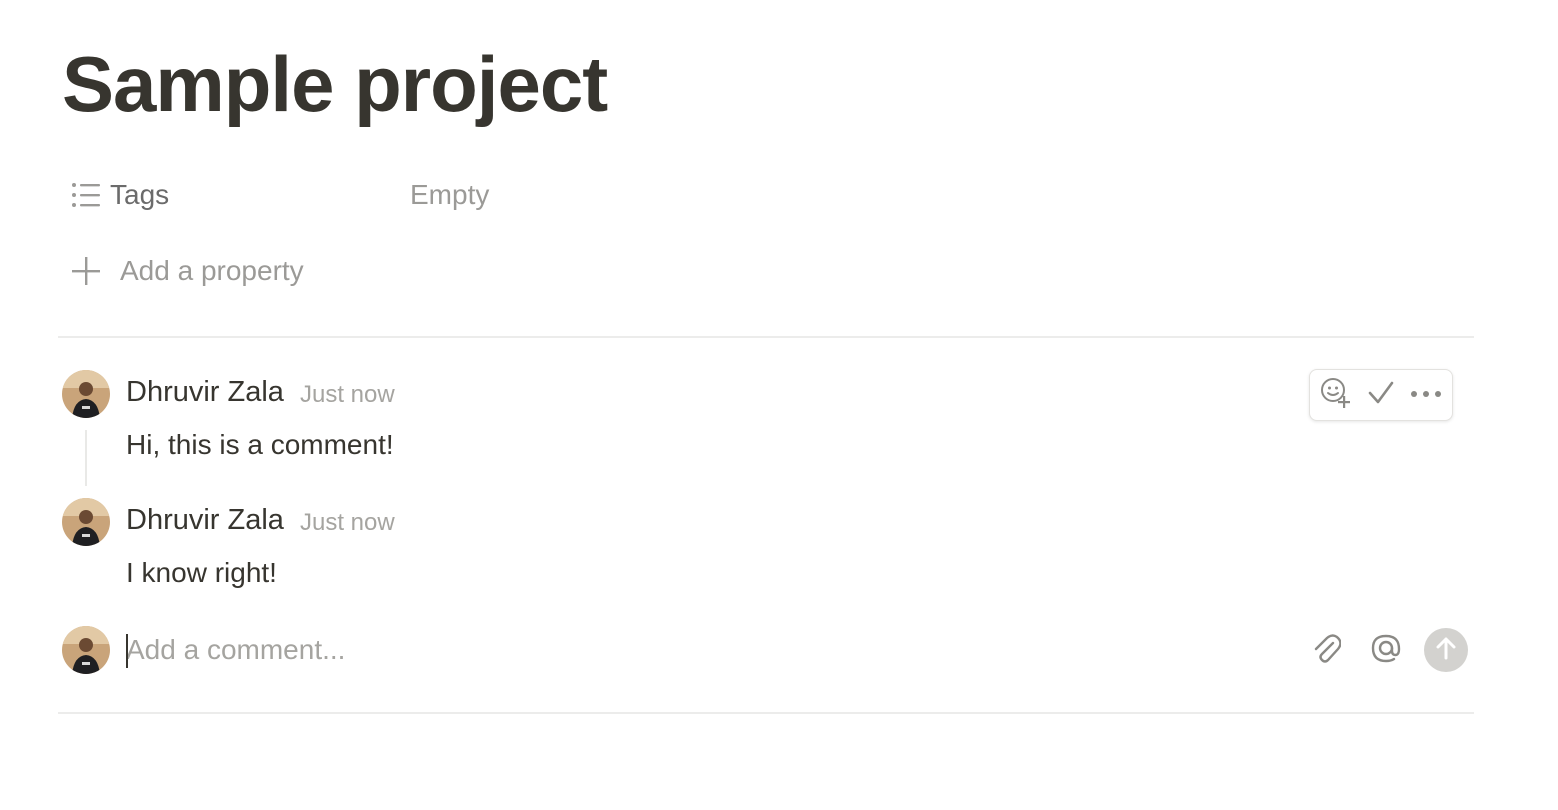 This screenshot has width=1558, height=810. I want to click on mention-icon, so click(1386, 650).